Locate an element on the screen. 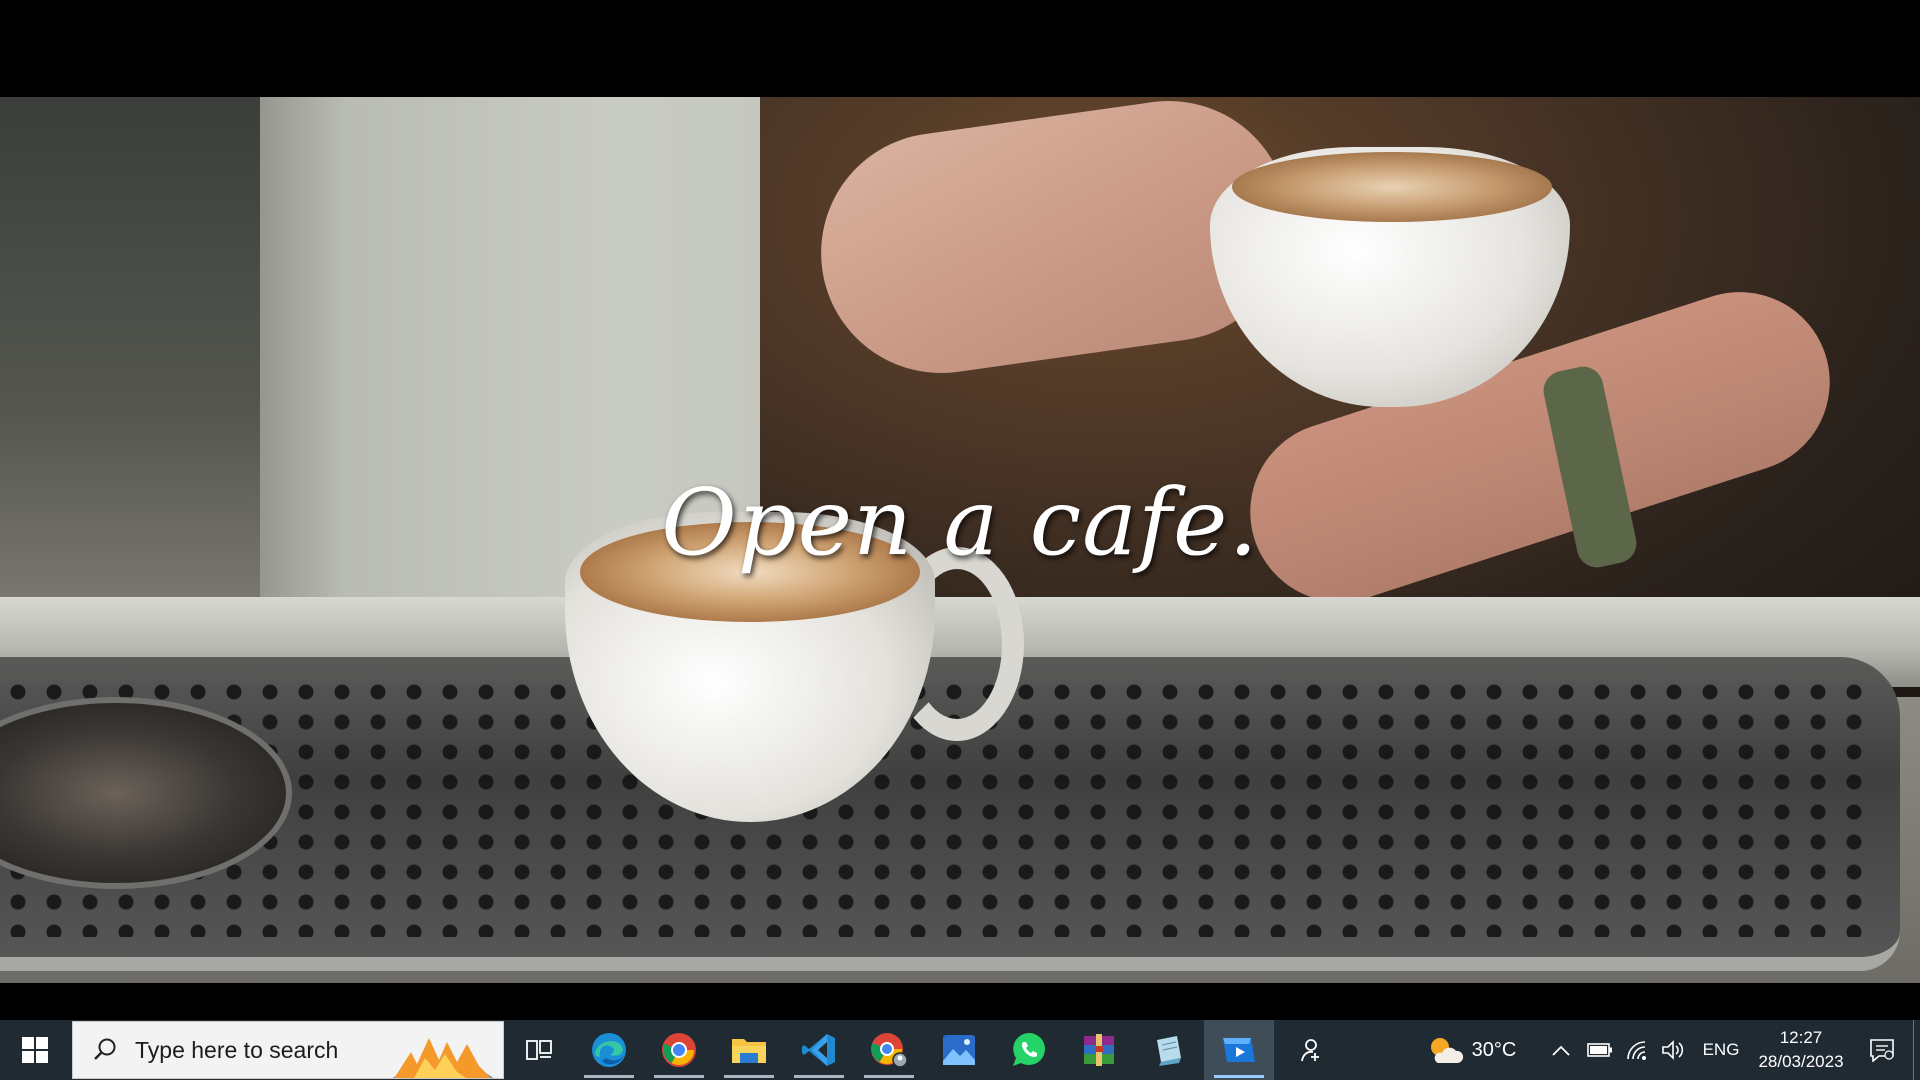 The width and height of the screenshot is (1920, 1080). taskbar-app-notepad is located at coordinates (1169, 1050).